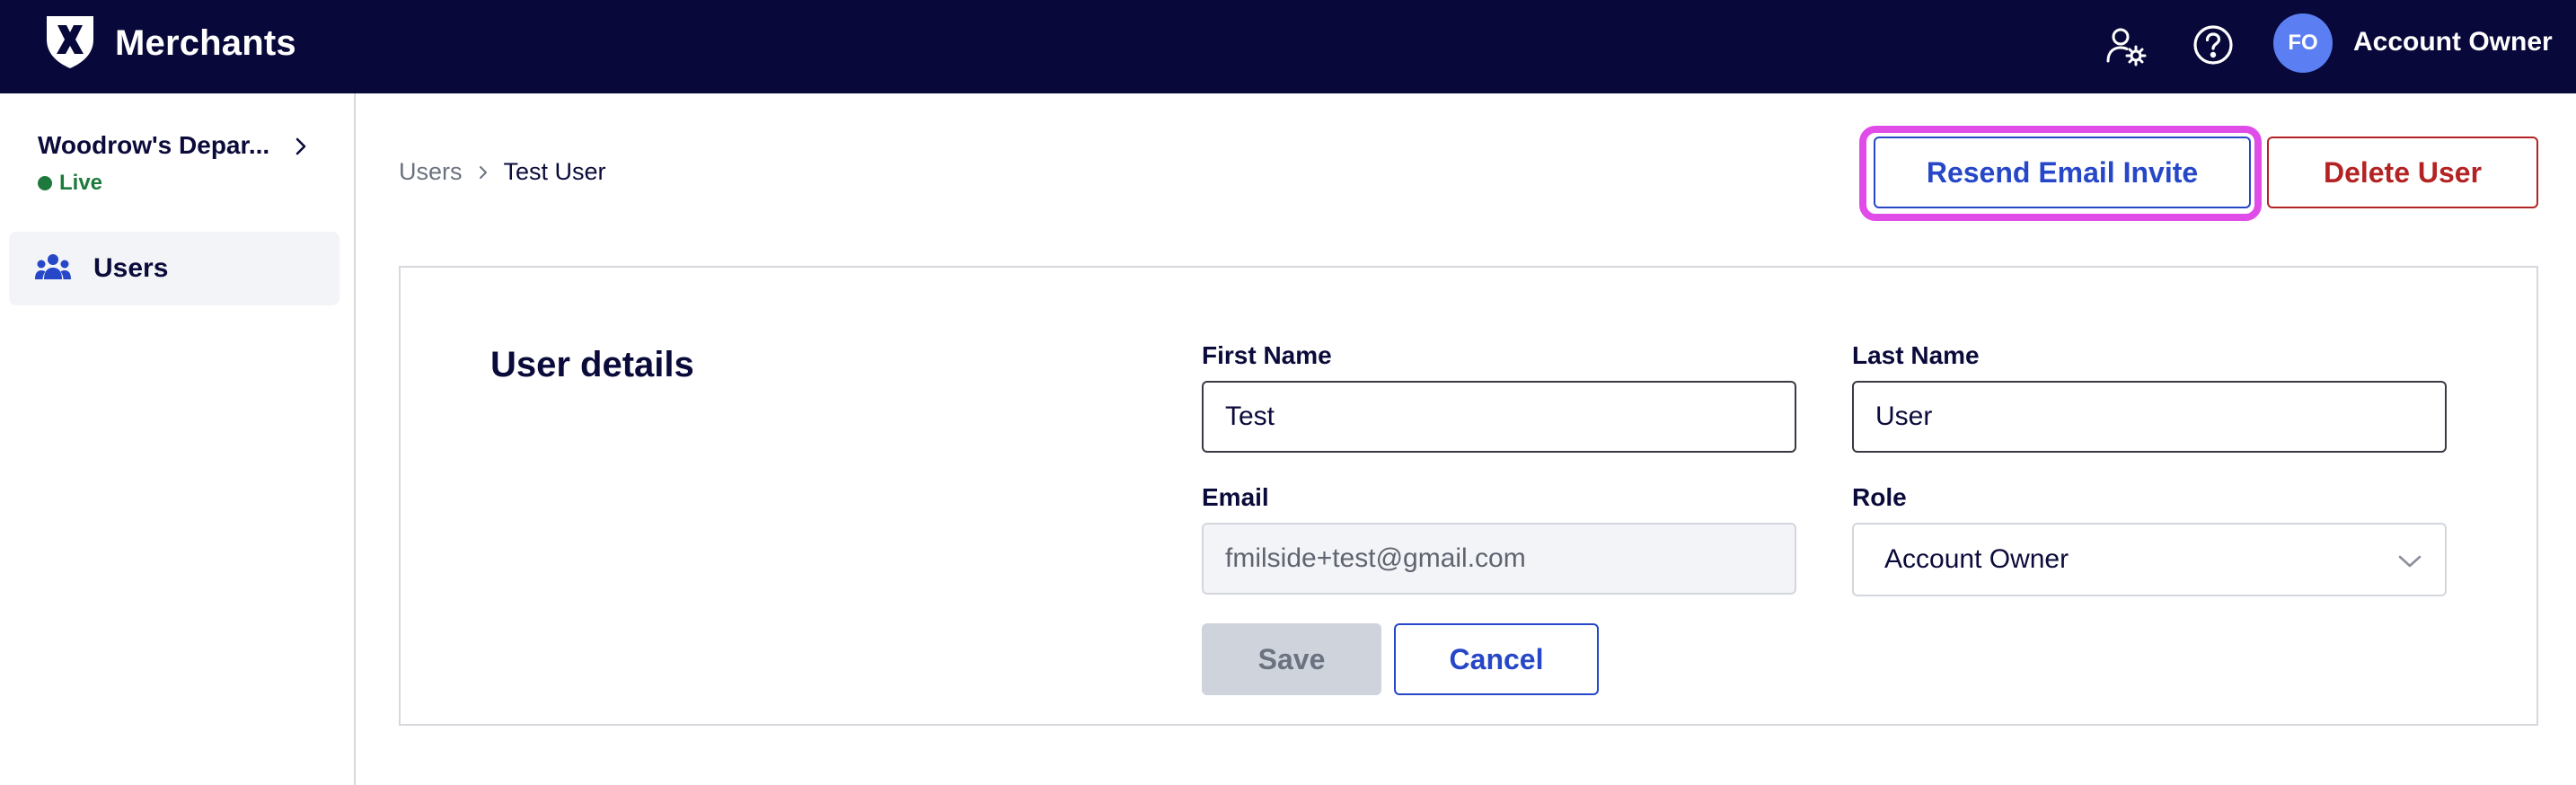  What do you see at coordinates (1916, 355) in the screenshot?
I see `last-name-label: Last Name` at bounding box center [1916, 355].